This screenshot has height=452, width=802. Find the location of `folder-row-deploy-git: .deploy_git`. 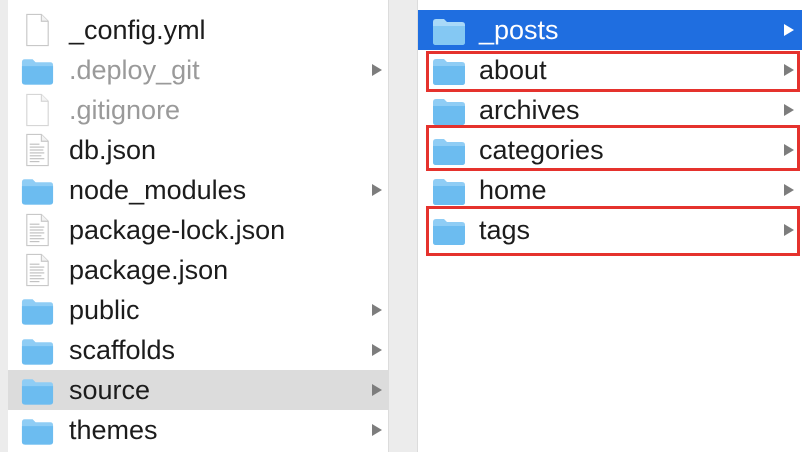

folder-row-deploy-git: .deploy_git is located at coordinates (198, 70).